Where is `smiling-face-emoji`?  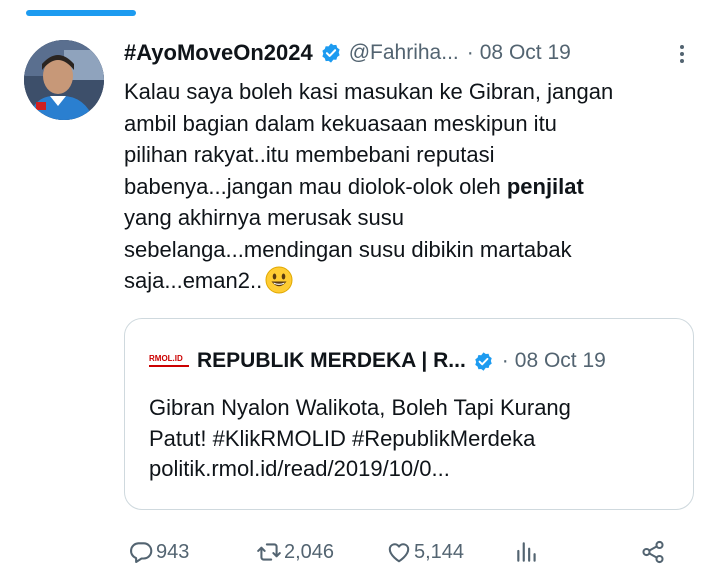
smiling-face-emoji is located at coordinates (279, 280).